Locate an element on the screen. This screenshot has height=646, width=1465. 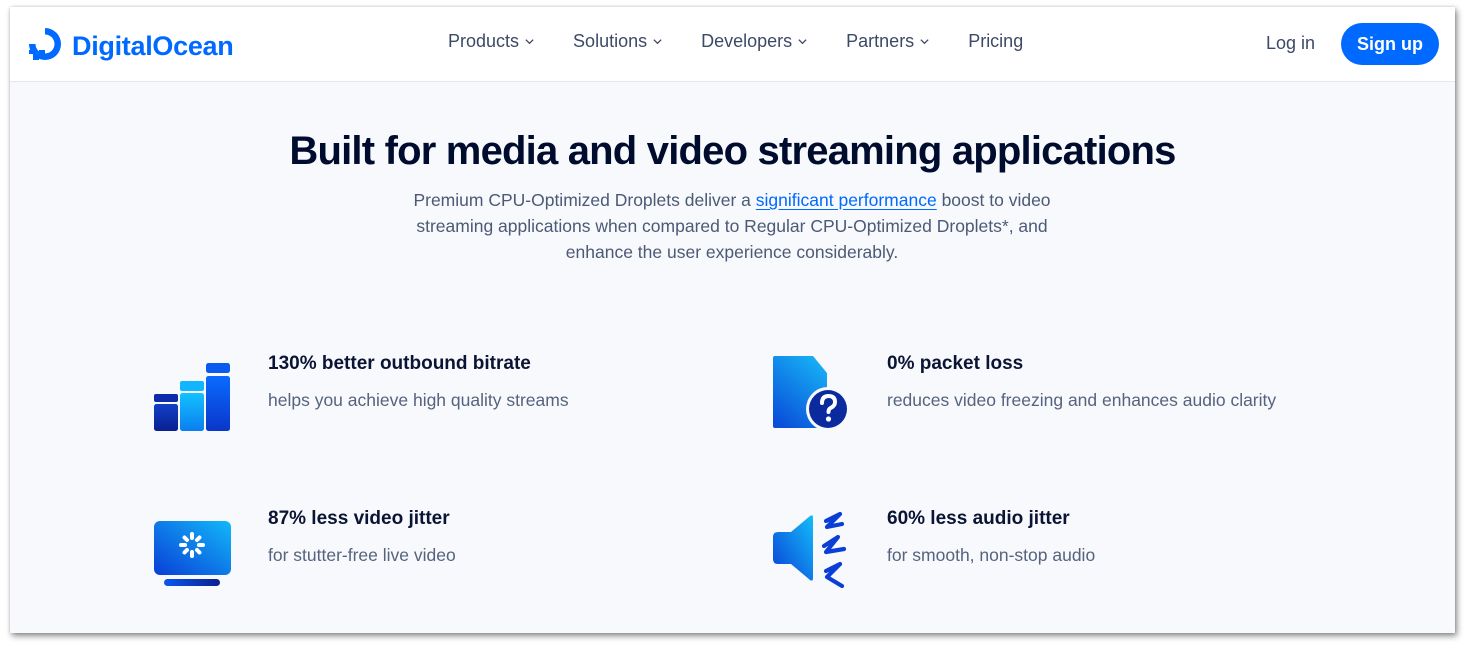
nav-label: Partners is located at coordinates (880, 41).